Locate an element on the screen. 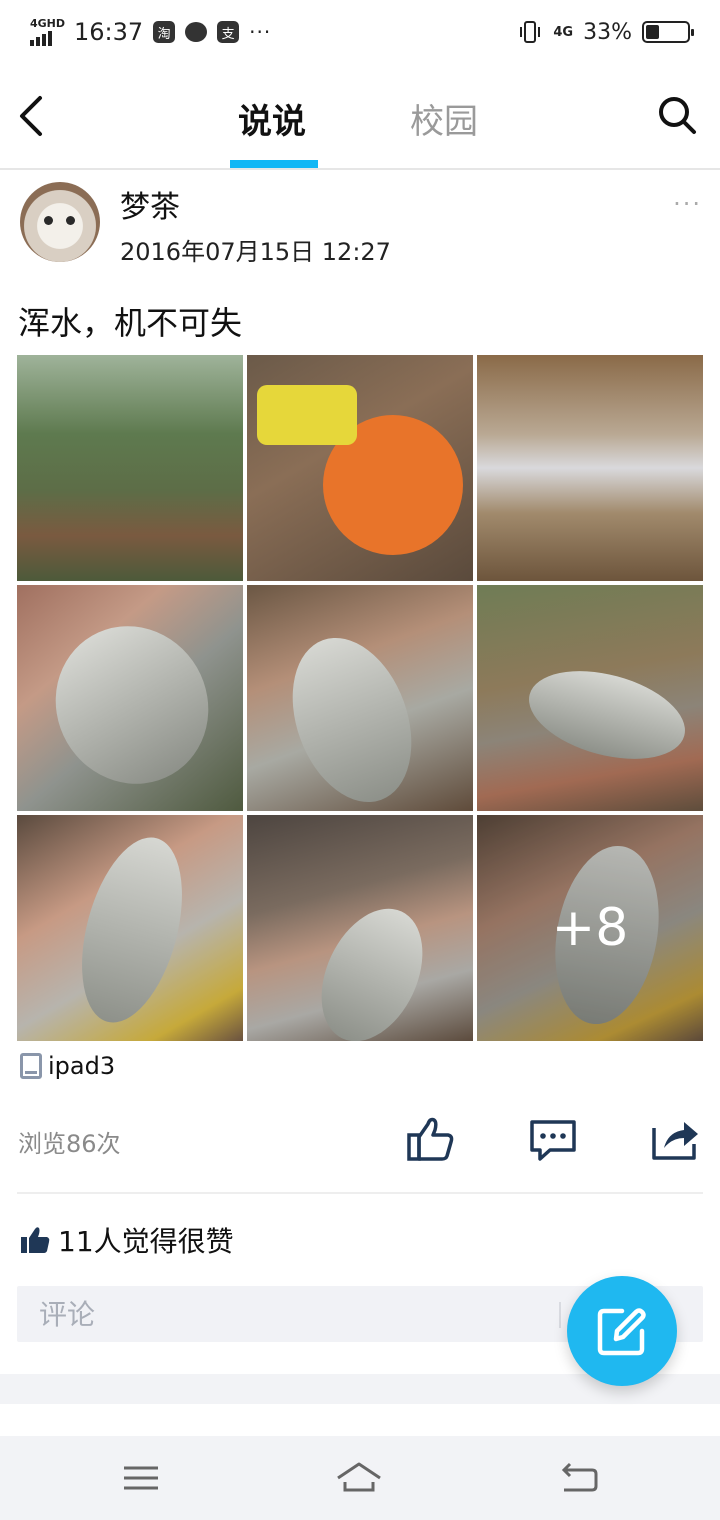  more-photos-count: +8 is located at coordinates (590, 928).